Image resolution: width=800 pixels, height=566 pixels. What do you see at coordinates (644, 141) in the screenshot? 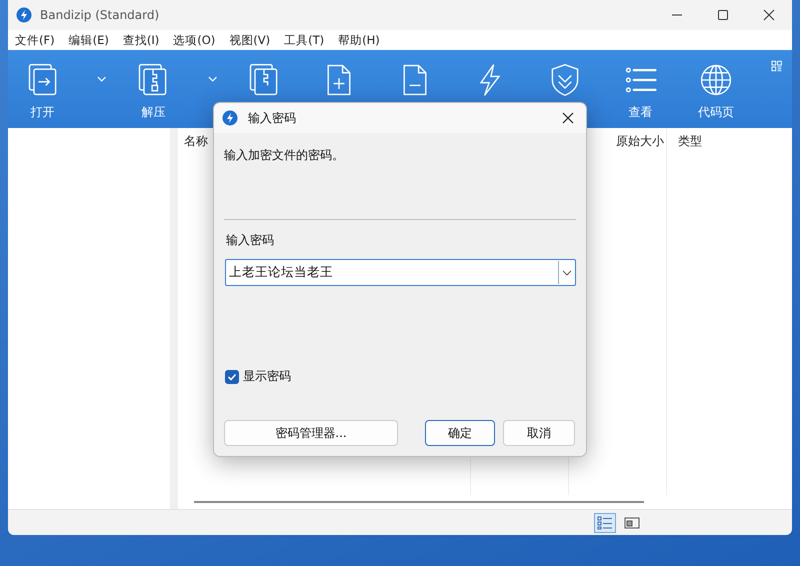
I see `column-header: 原始大小` at bounding box center [644, 141].